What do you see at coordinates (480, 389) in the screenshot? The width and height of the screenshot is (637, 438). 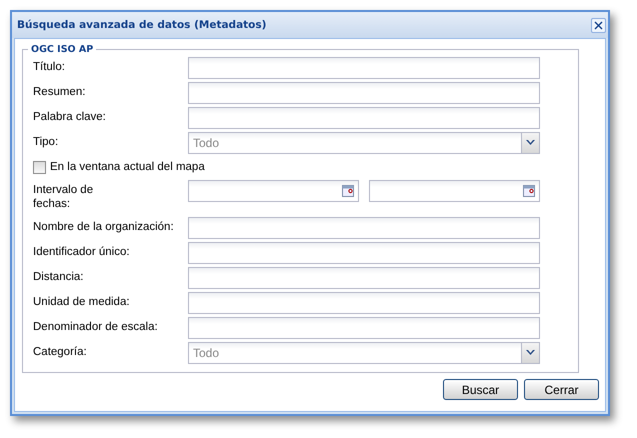 I see `dialog-button: Buscar` at bounding box center [480, 389].